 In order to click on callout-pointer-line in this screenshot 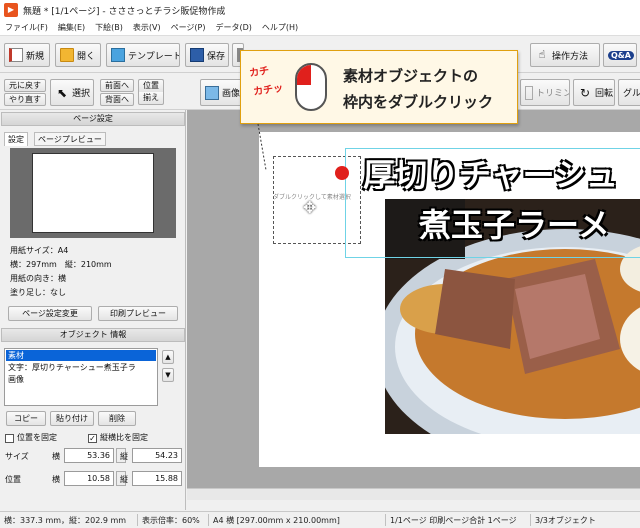, I will do `click(262, 147)`.